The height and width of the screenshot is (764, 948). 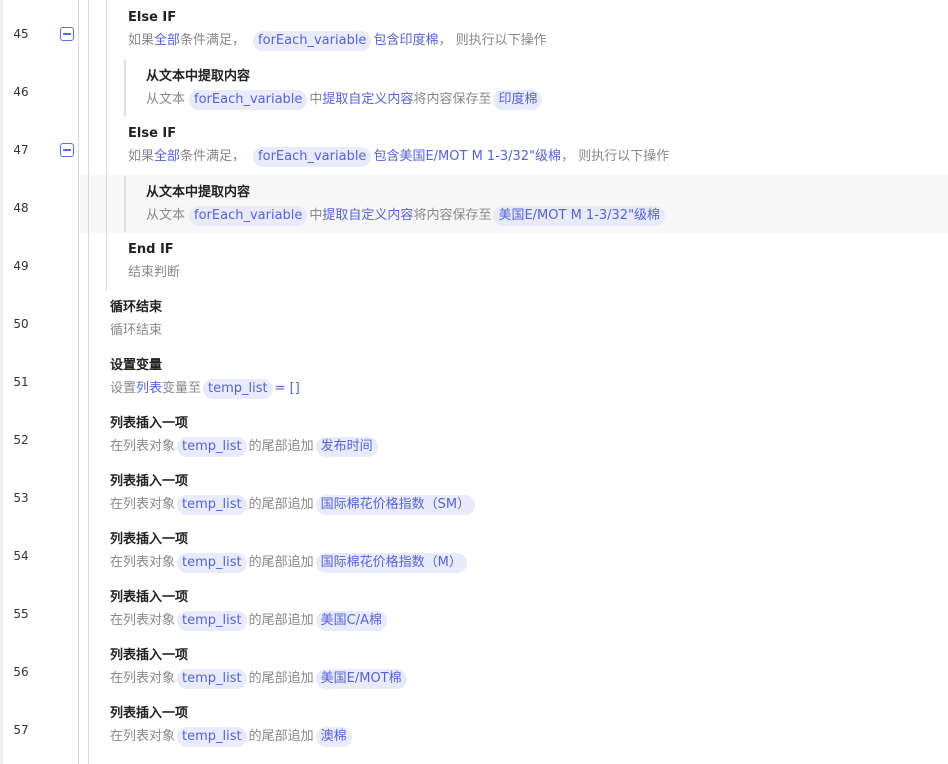 What do you see at coordinates (21, 614) in the screenshot?
I see `line-number: 55` at bounding box center [21, 614].